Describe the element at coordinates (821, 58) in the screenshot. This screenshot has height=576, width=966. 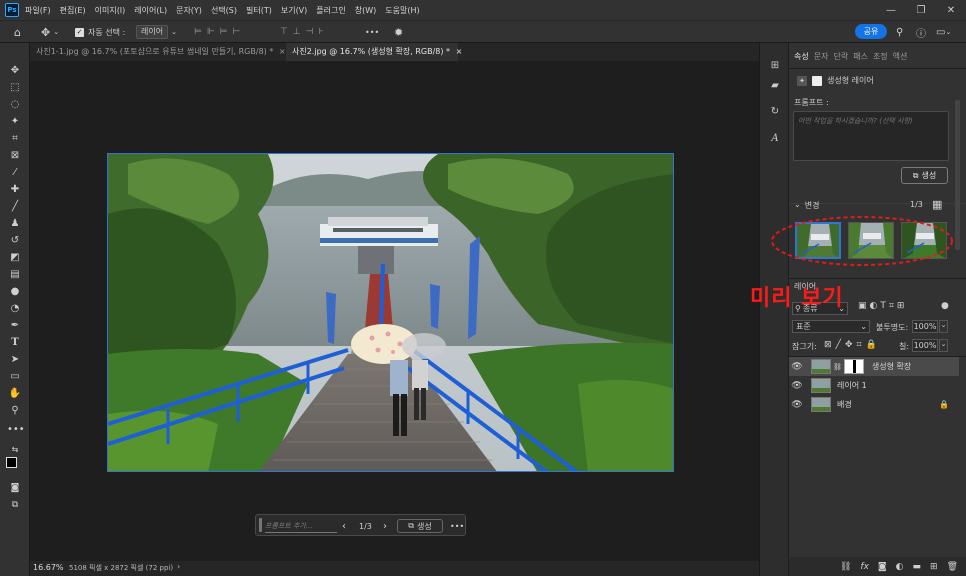
I see `tab-character: 문자` at that location.